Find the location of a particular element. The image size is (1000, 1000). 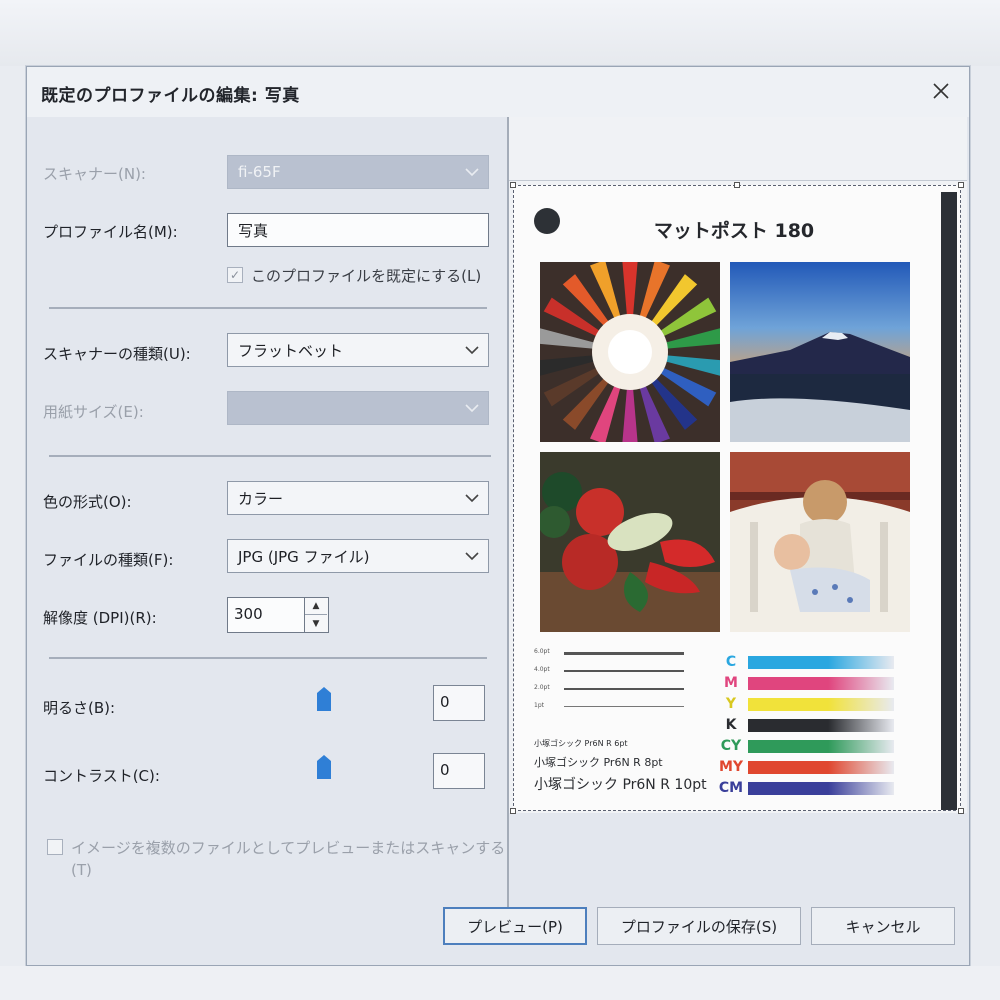

spin-down-button: ▼ is located at coordinates (316, 623).